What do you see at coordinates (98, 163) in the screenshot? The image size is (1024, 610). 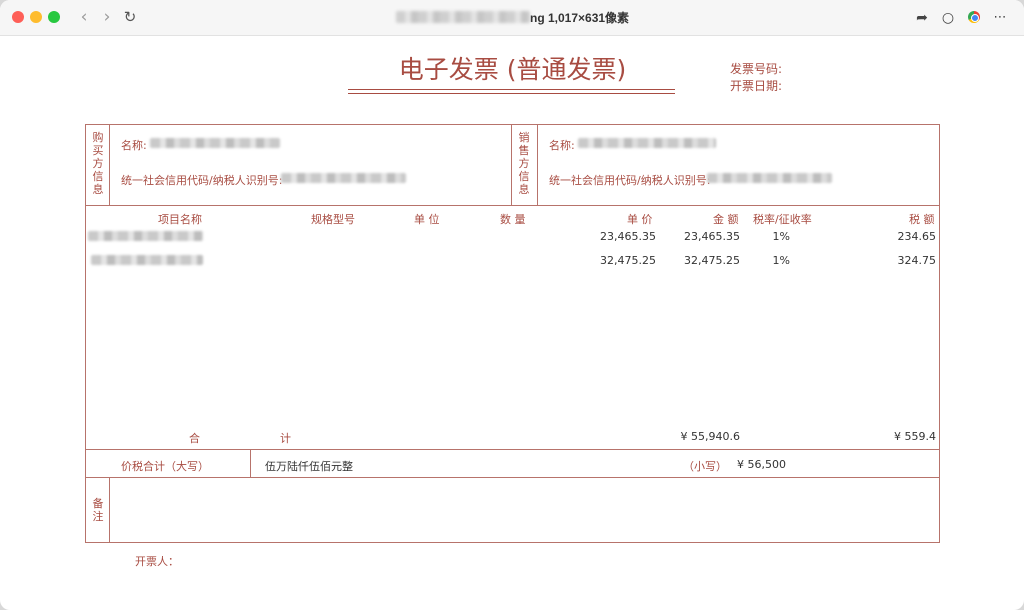 I see `buyer-info-vertical-label: 购 买 方 信 息` at bounding box center [98, 163].